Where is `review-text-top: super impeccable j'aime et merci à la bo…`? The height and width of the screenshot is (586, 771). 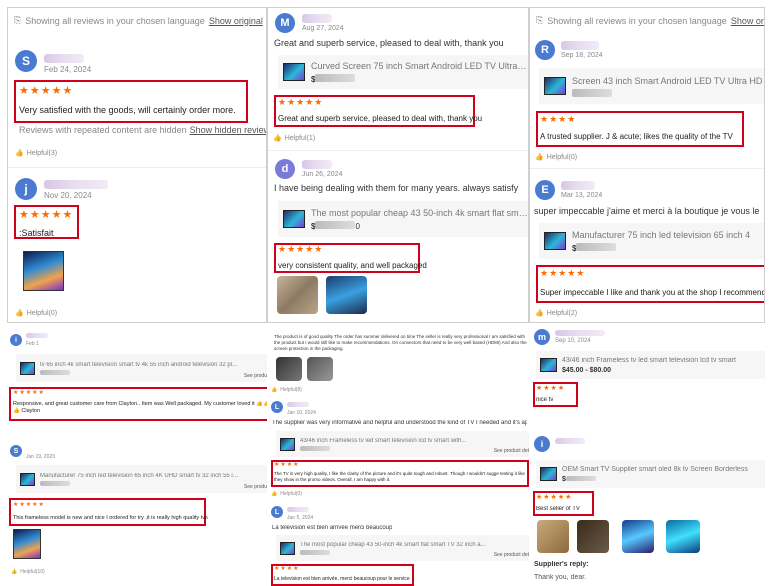
review-text-top: super impeccable j'aime et merci à la bo… is located at coordinates (647, 211).